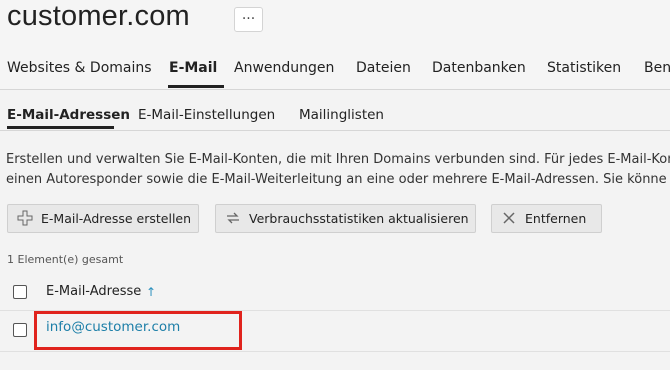 This screenshot has width=670, height=370. Describe the element at coordinates (79, 68) in the screenshot. I see `tab-websites-domains: Websites & Domains` at that location.